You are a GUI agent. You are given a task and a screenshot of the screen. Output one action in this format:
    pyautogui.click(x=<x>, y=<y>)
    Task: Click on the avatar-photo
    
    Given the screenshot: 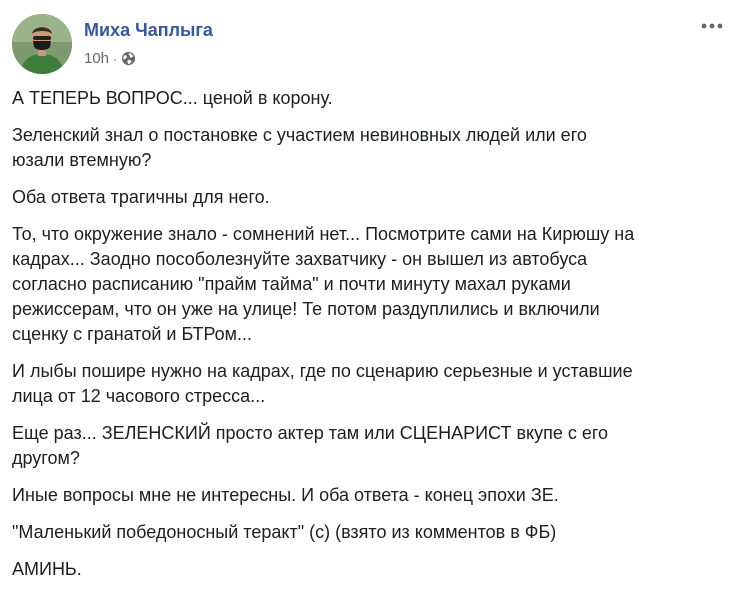 What is the action you would take?
    pyautogui.click(x=42, y=44)
    